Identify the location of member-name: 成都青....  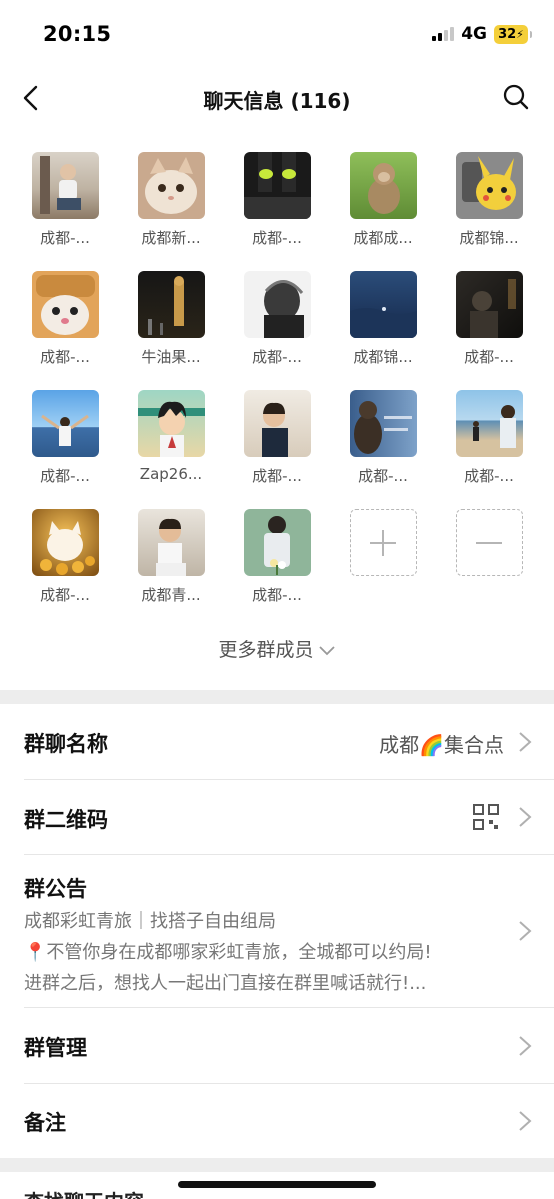
(171, 595).